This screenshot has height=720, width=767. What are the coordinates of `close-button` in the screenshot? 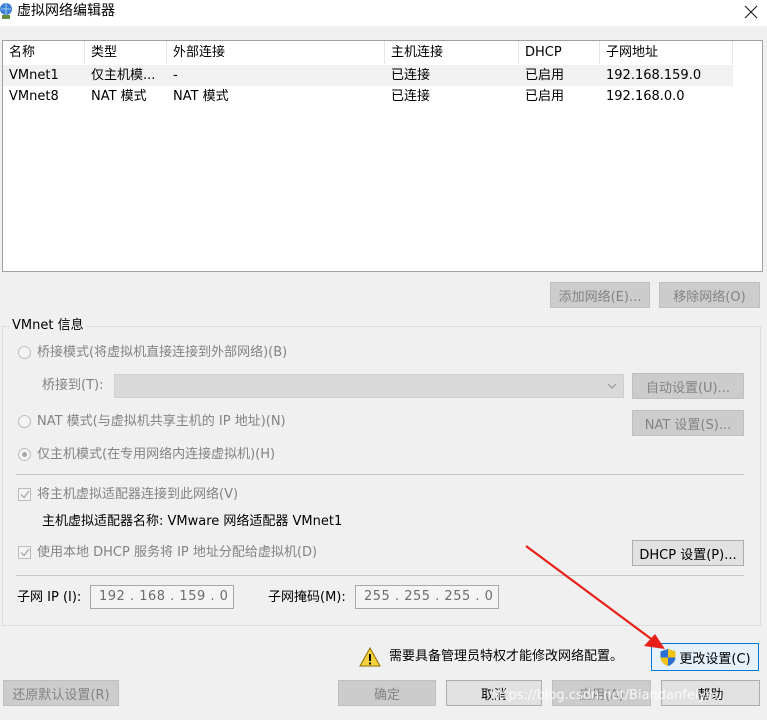 It's located at (751, 12).